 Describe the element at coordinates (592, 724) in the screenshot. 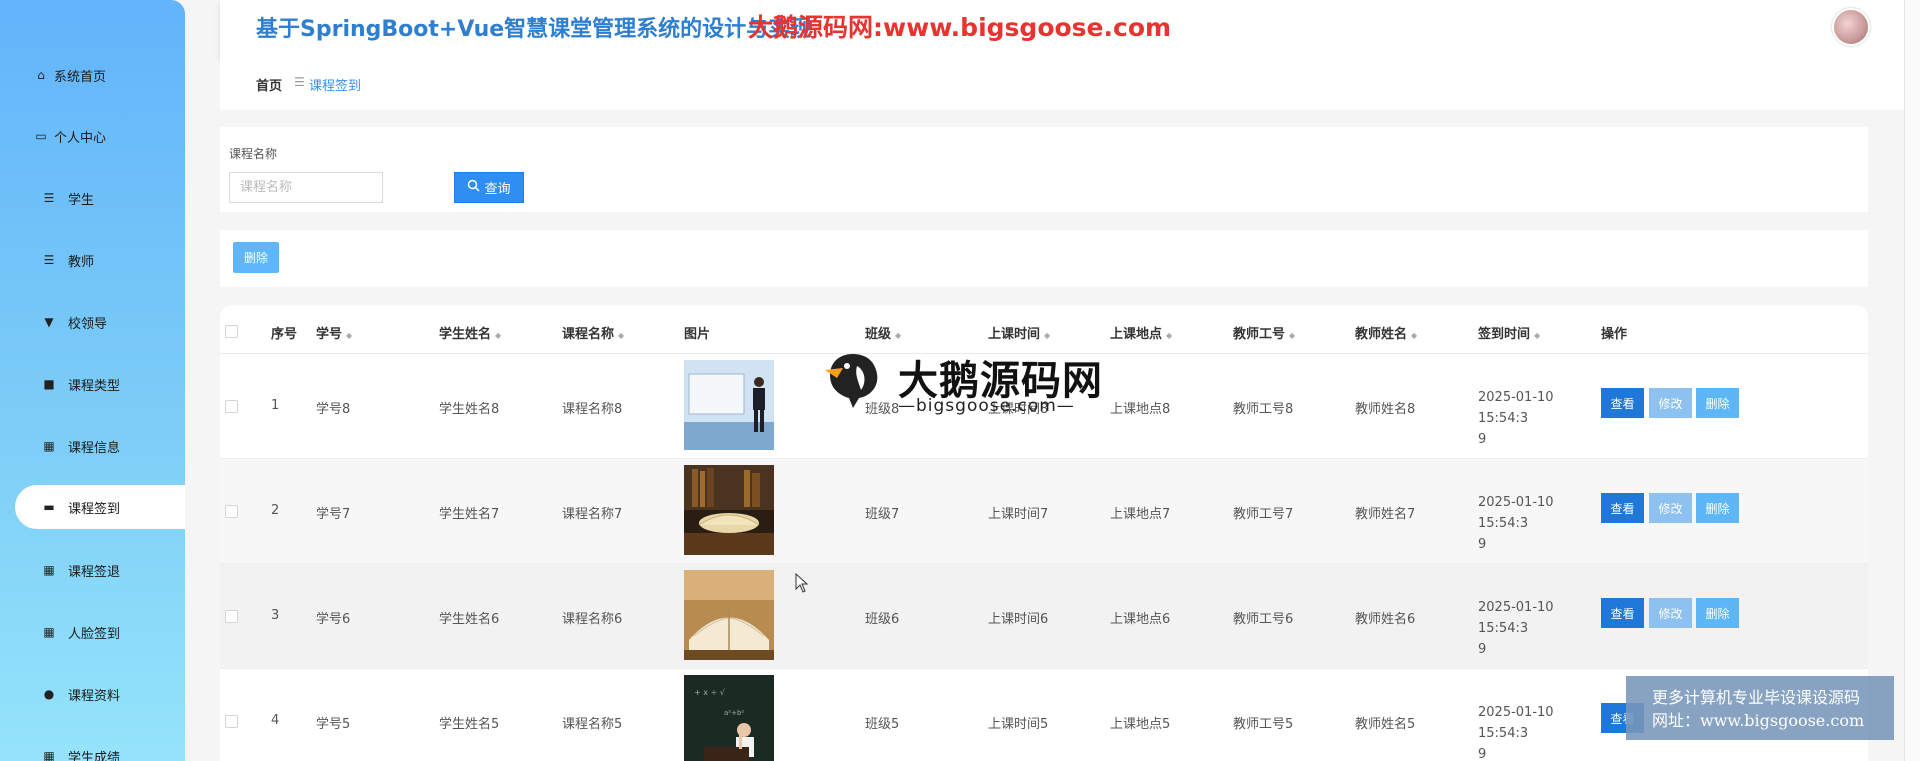

I see `cell-course-name: 课程名称5` at that location.